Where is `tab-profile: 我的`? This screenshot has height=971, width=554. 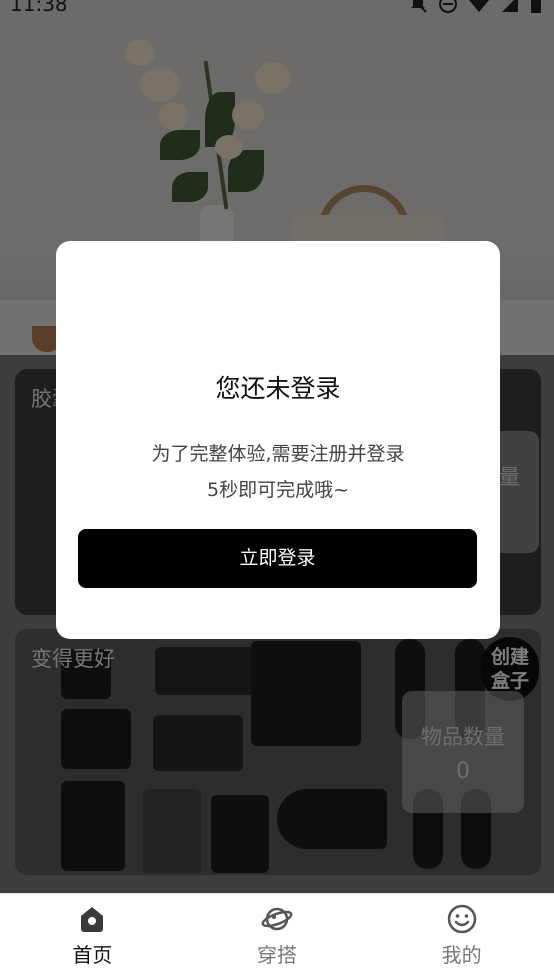 tab-profile: 我的 is located at coordinates (461, 932).